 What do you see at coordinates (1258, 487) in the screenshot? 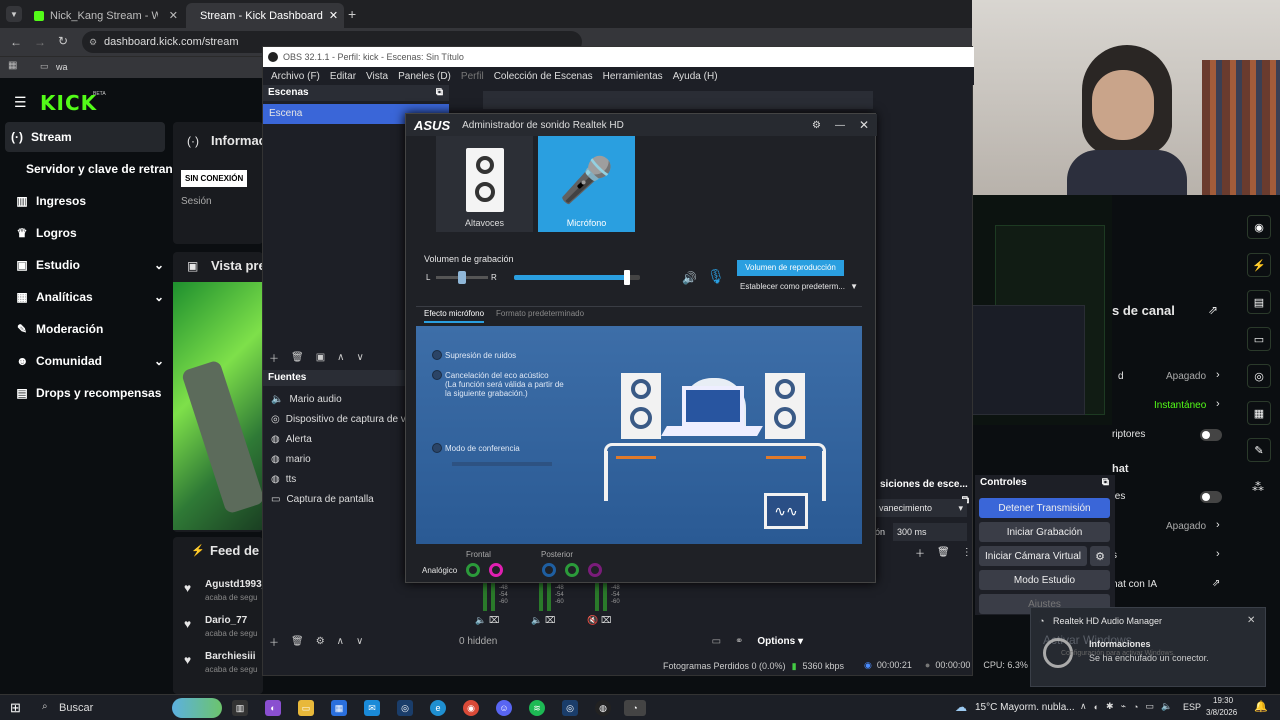
I see `apps-dots-icon: ⁂` at bounding box center [1258, 487].